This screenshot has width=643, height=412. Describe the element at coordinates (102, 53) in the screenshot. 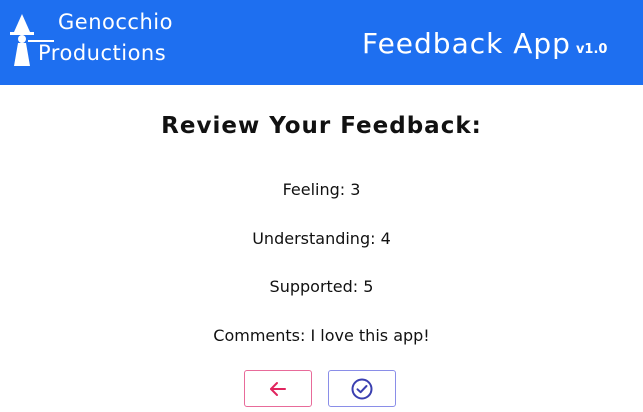

I see `company-name-line-2: Productions` at that location.